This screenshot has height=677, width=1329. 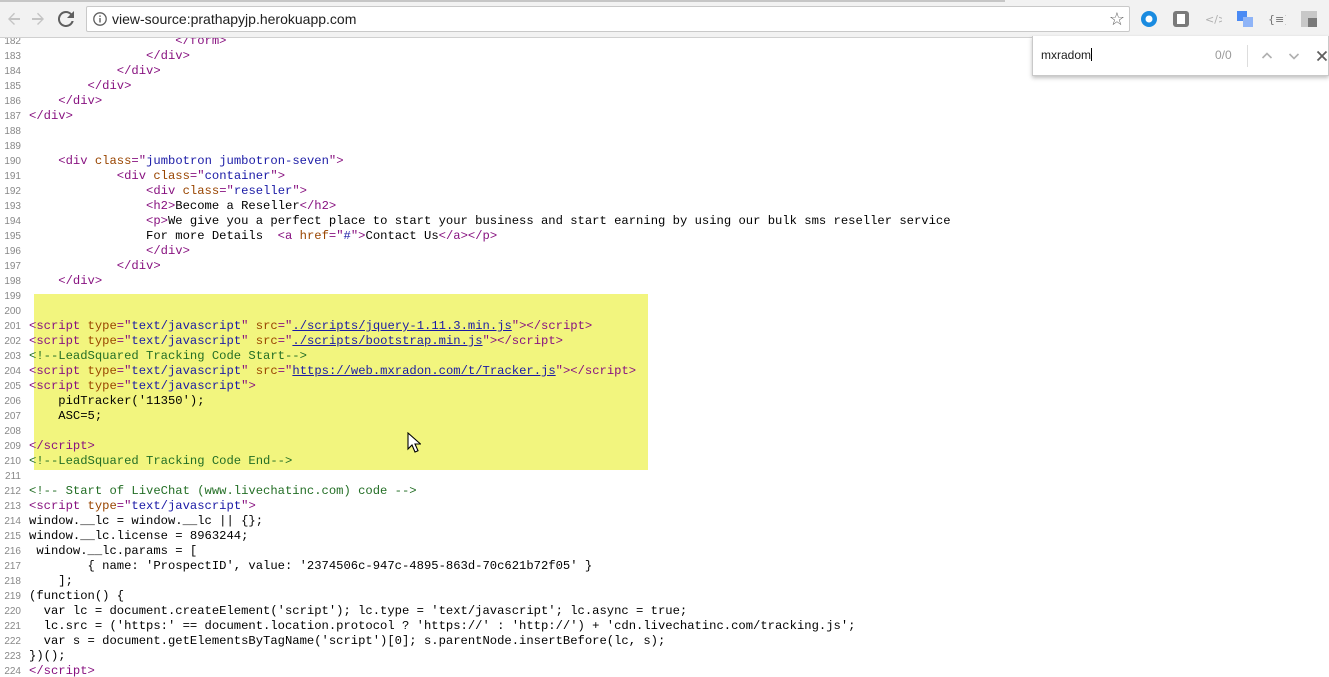 What do you see at coordinates (12, 431) in the screenshot?
I see `line-number: 208` at bounding box center [12, 431].